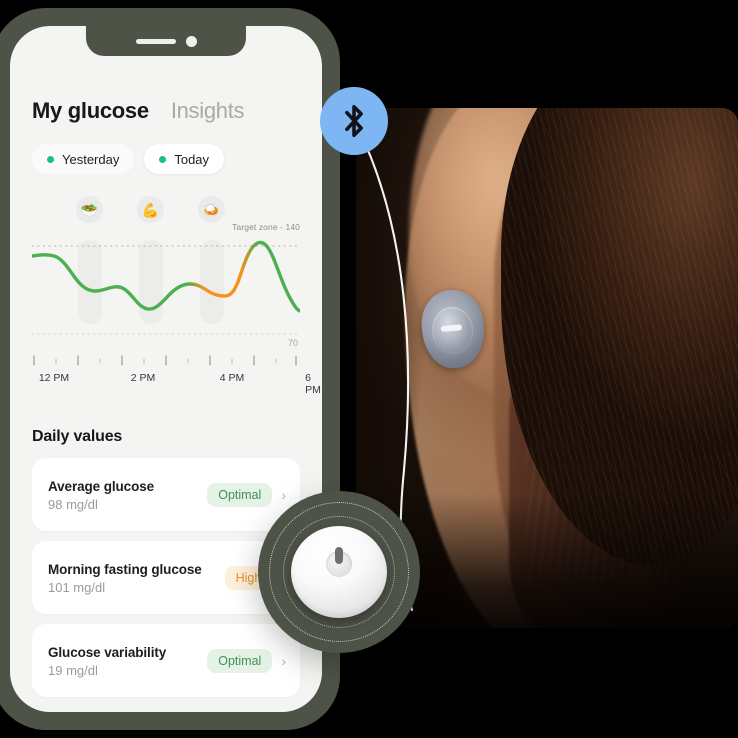 This screenshot has height=738, width=738. I want to click on sensor-magnifier, so click(339, 572).